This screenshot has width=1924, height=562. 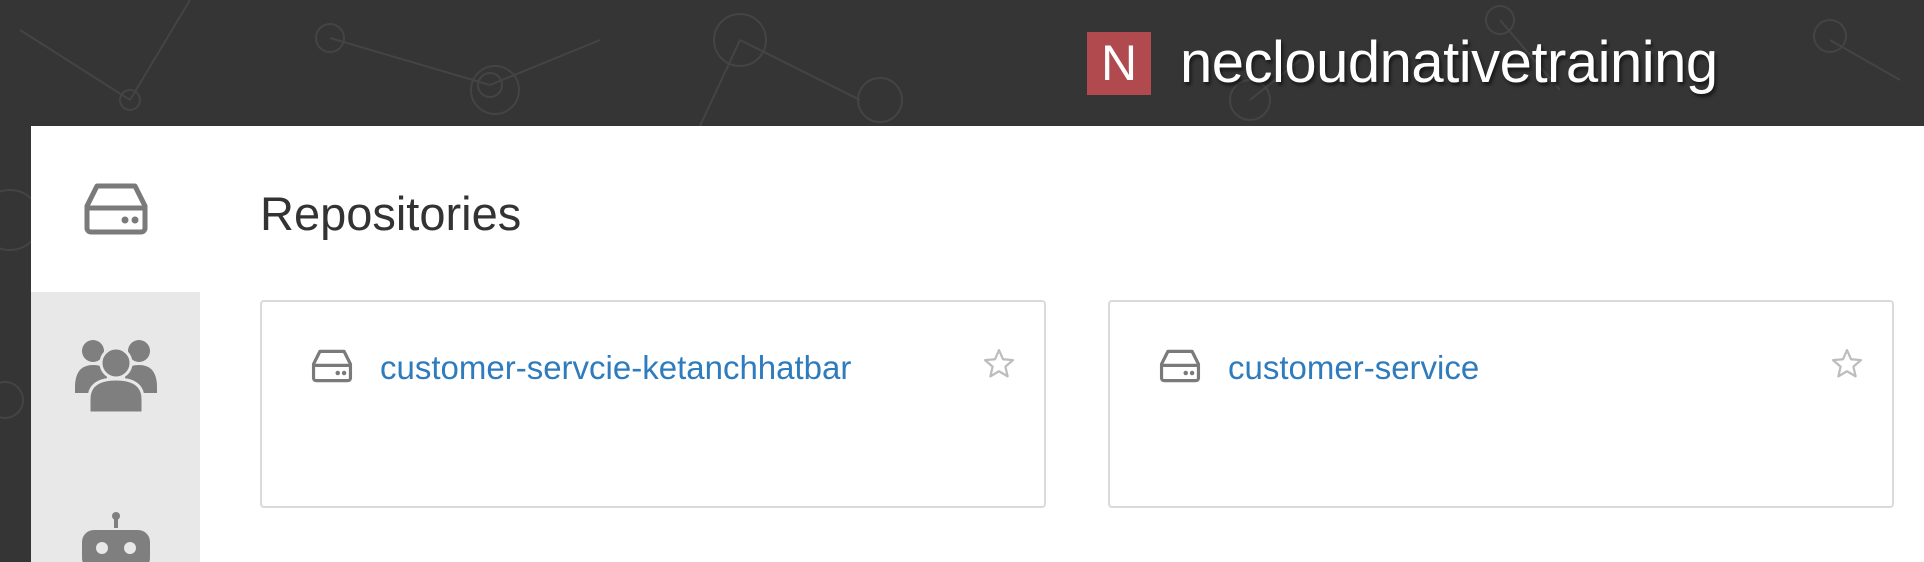 I want to click on team-icon, so click(x=115, y=376).